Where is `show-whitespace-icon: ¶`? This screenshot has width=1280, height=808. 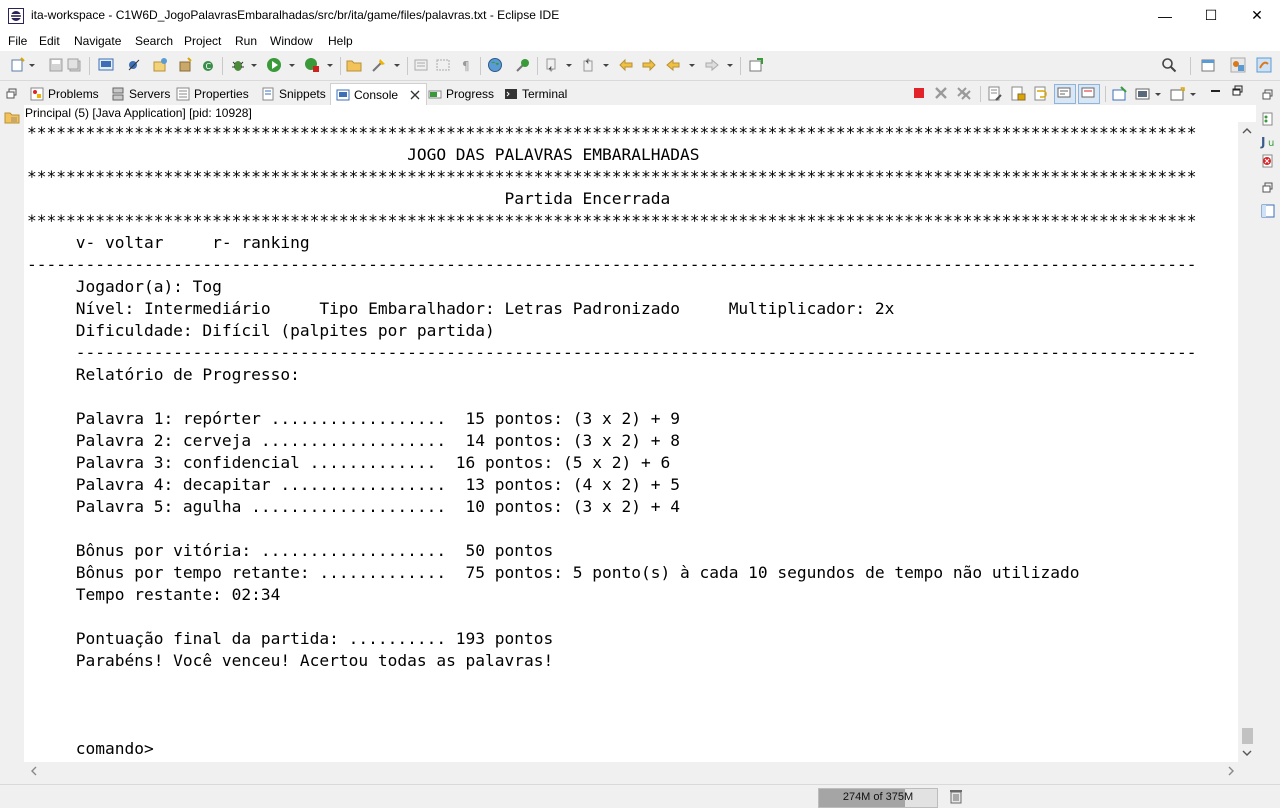 show-whitespace-icon: ¶ is located at coordinates (466, 65).